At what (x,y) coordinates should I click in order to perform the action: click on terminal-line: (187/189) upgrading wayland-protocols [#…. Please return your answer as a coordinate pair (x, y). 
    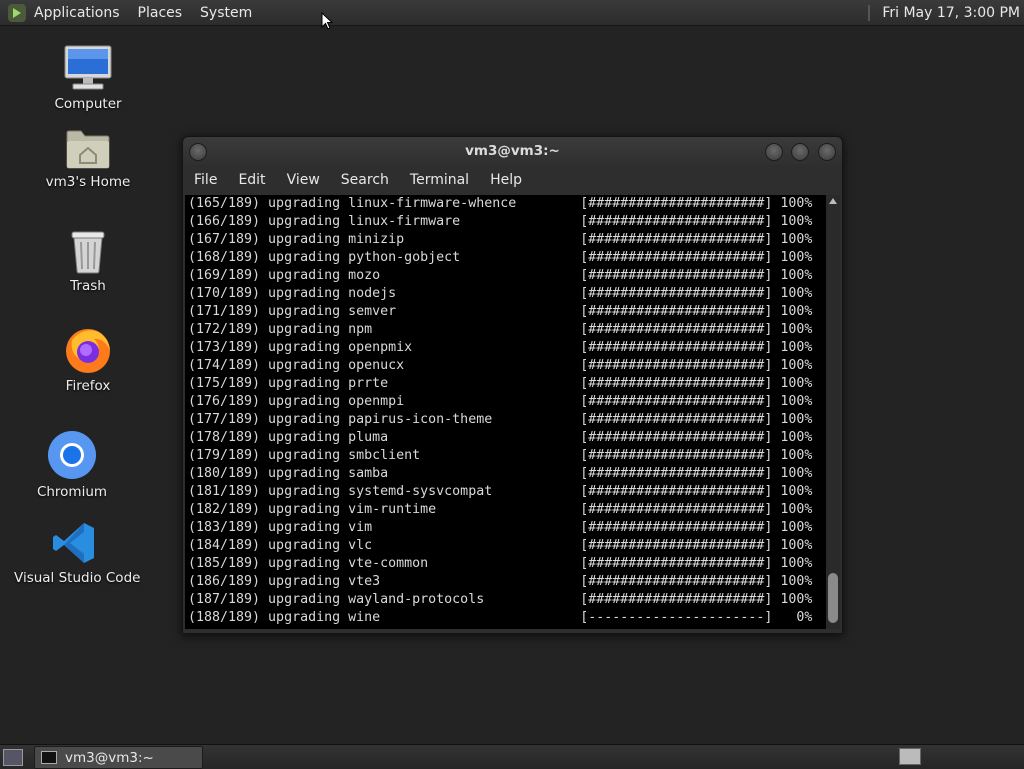
    Looking at the image, I should click on (500, 599).